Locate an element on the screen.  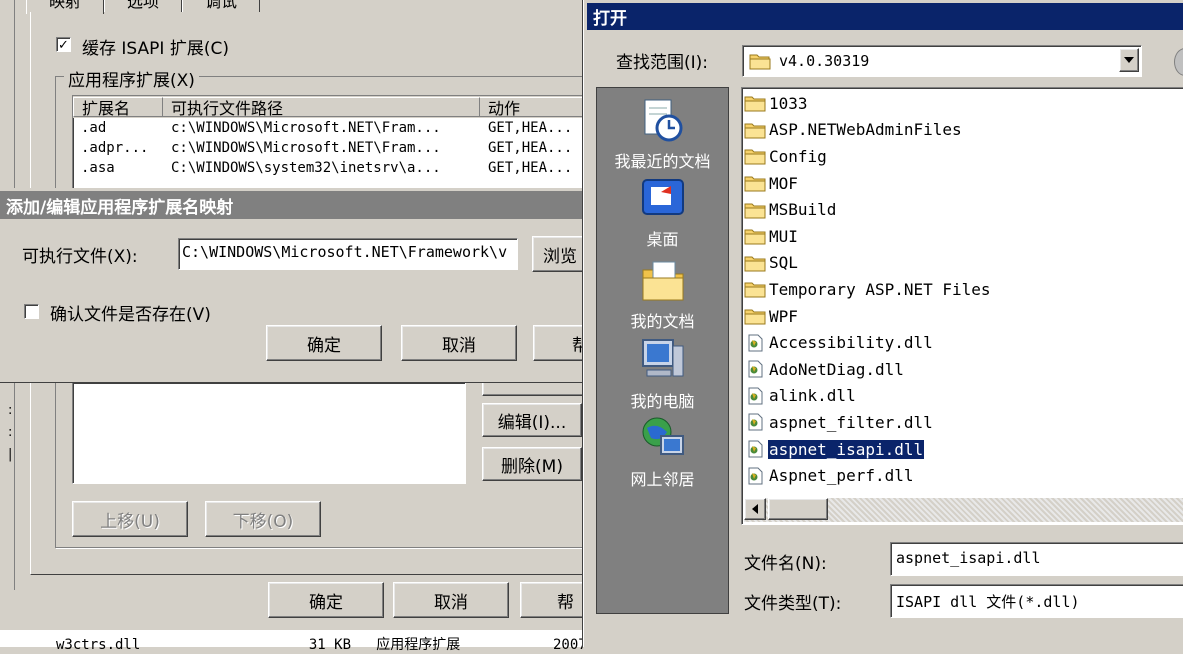
places-bar: 我最近的文档 桌面 我的文档 我的电脑 网上邻居 is located at coordinates (662, 350).